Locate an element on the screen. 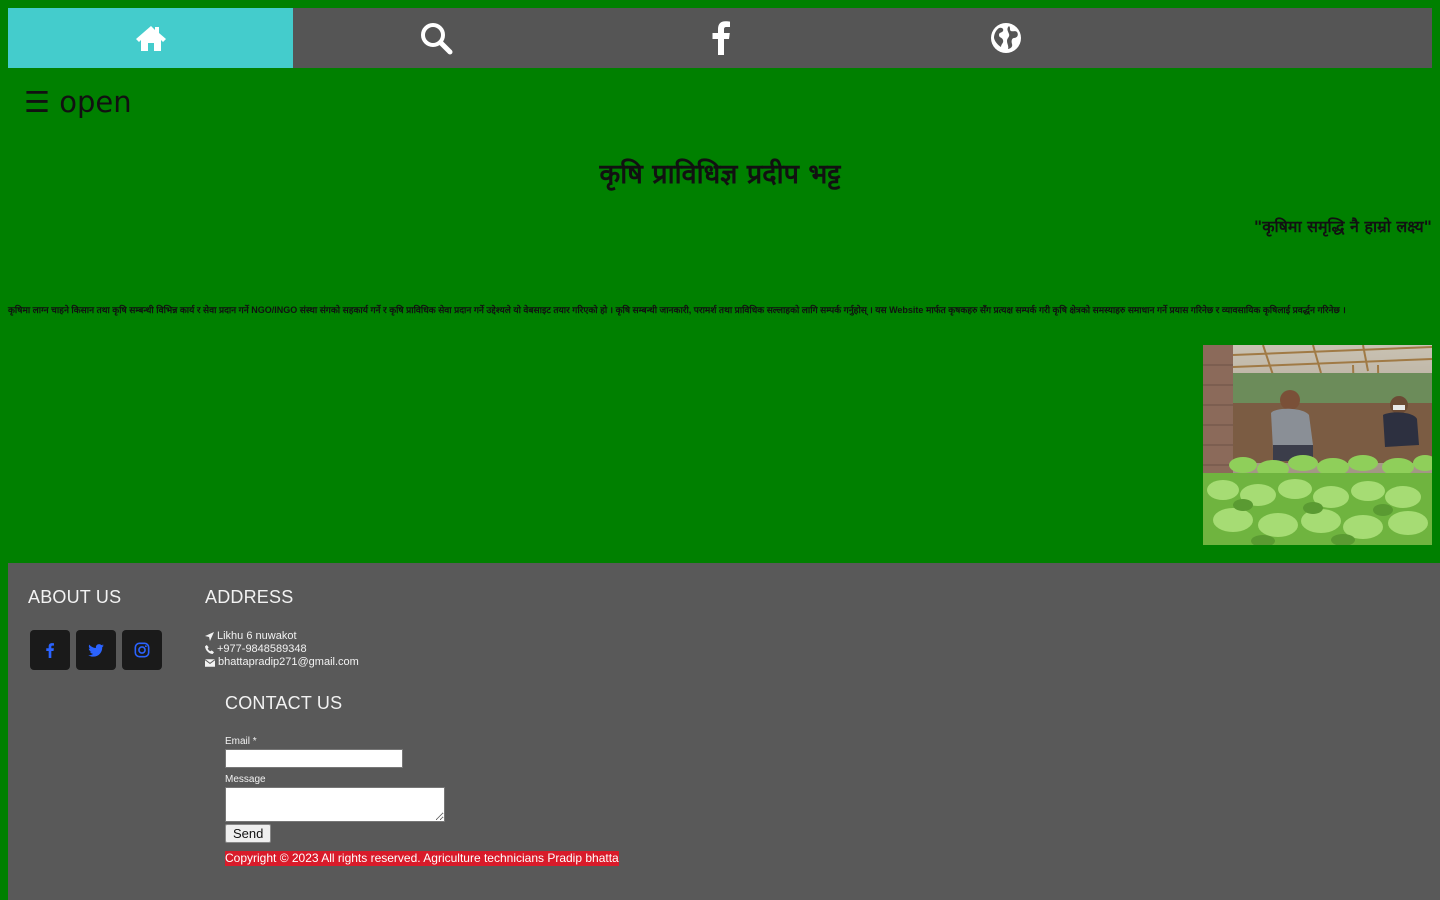 The image size is (1440, 900). send-button: Send is located at coordinates (248, 833).